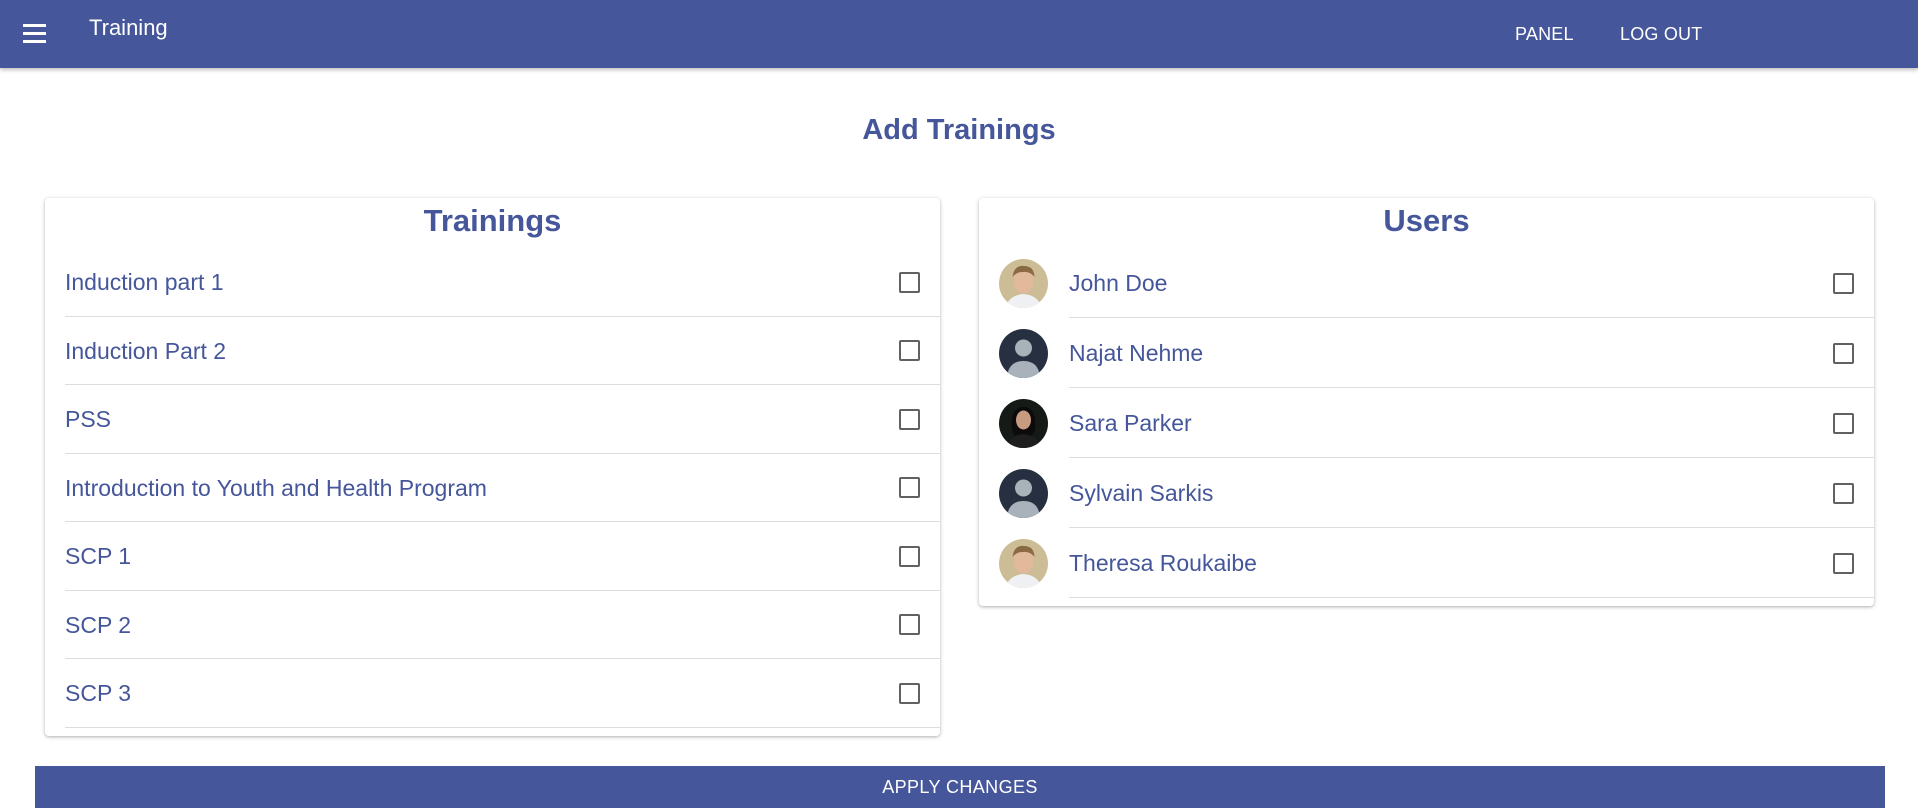  Describe the element at coordinates (98, 624) in the screenshot. I see `training-label: SCP 2` at that location.